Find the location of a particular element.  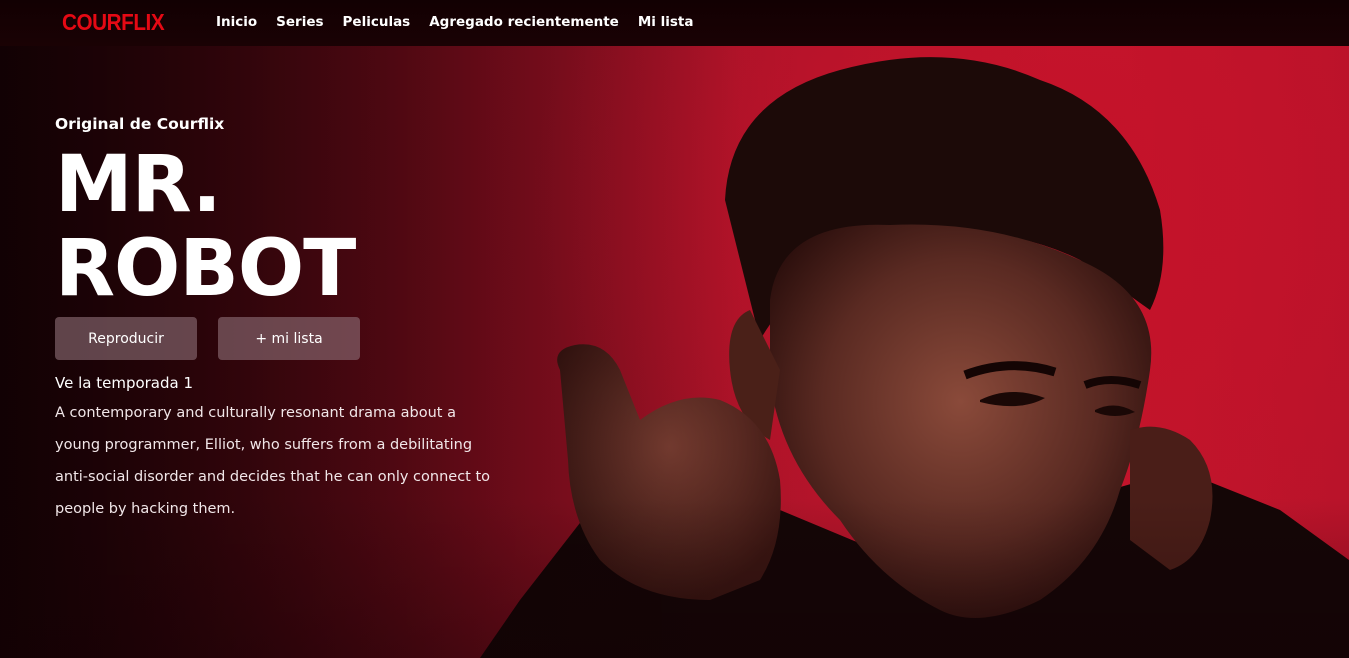

hero-buttons: Reproducir + mi lista is located at coordinates (285, 338).